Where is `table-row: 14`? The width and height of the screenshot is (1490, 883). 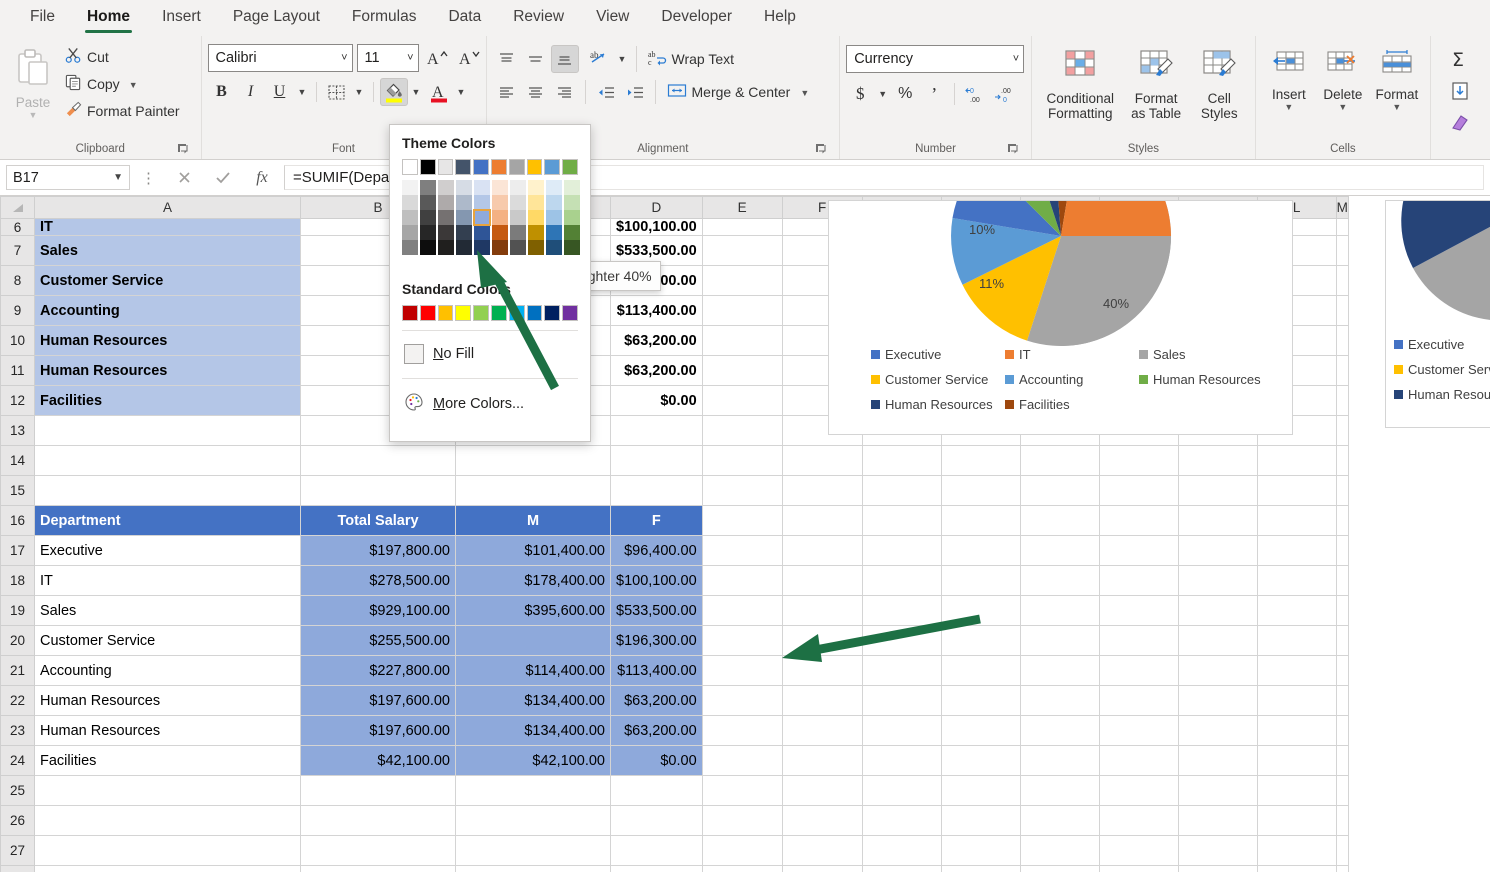
table-row: 14 is located at coordinates (674, 460).